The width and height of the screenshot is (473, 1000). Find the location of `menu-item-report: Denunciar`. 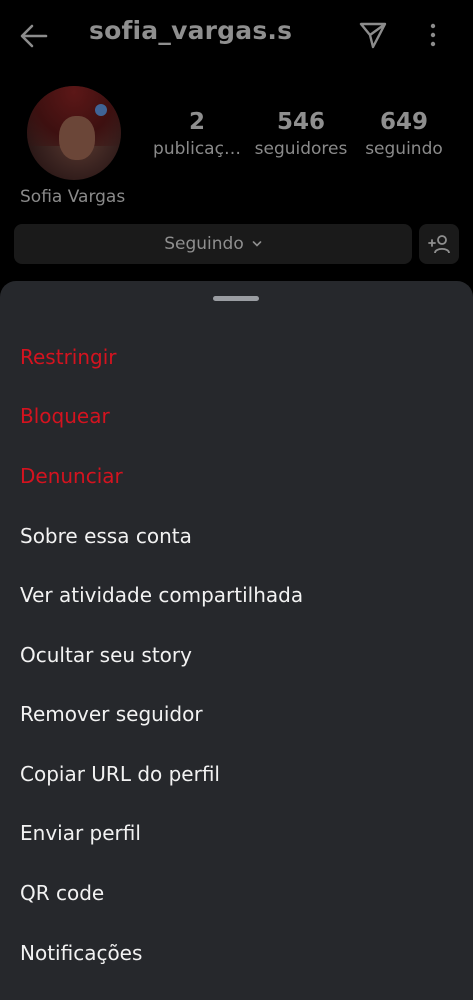

menu-item-report: Denunciar is located at coordinates (236, 475).